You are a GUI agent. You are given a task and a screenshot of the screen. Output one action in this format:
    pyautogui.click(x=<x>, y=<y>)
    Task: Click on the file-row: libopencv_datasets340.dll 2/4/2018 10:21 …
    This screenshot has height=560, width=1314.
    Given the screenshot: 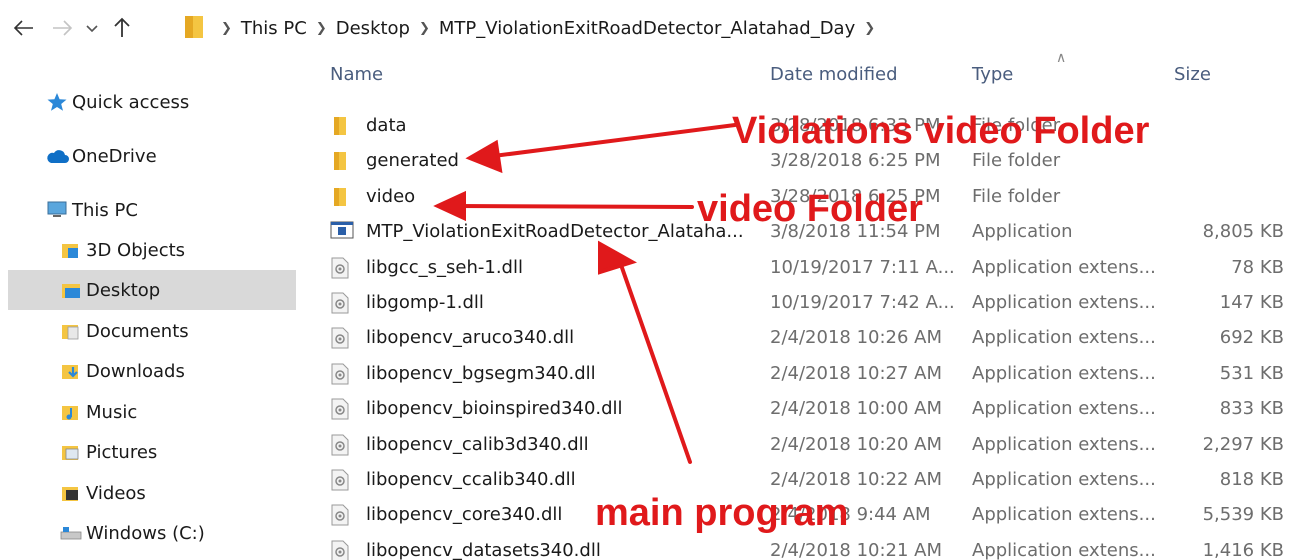 What is the action you would take?
    pyautogui.click(x=805, y=546)
    